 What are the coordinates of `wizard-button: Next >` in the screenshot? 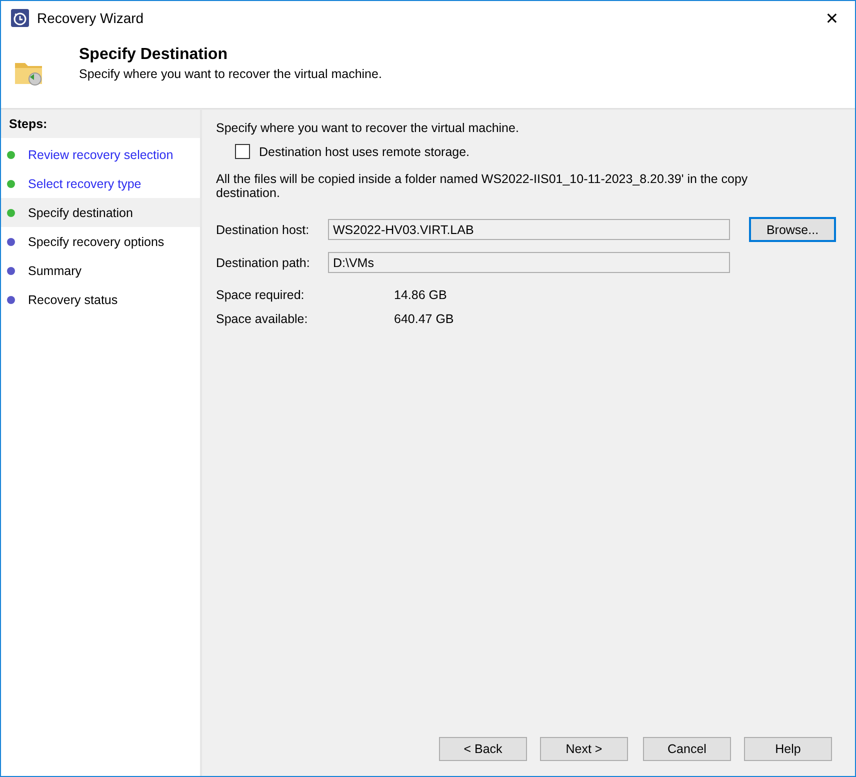 It's located at (584, 749).